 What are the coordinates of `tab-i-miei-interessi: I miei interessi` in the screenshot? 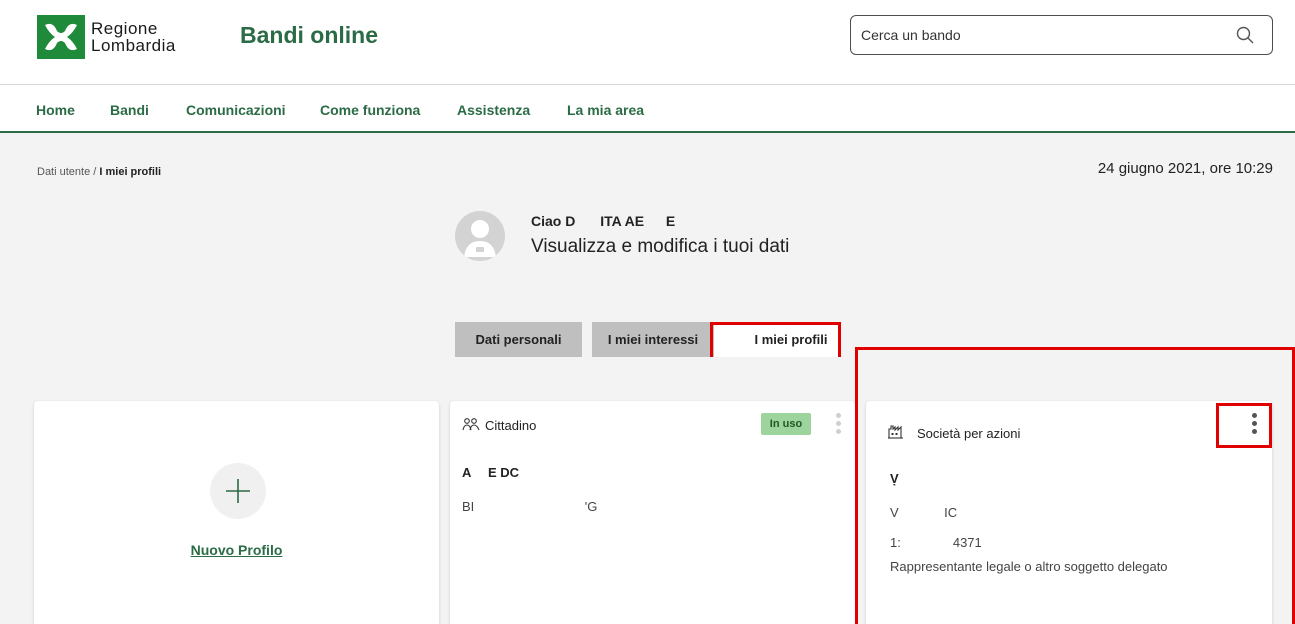 It's located at (653, 339).